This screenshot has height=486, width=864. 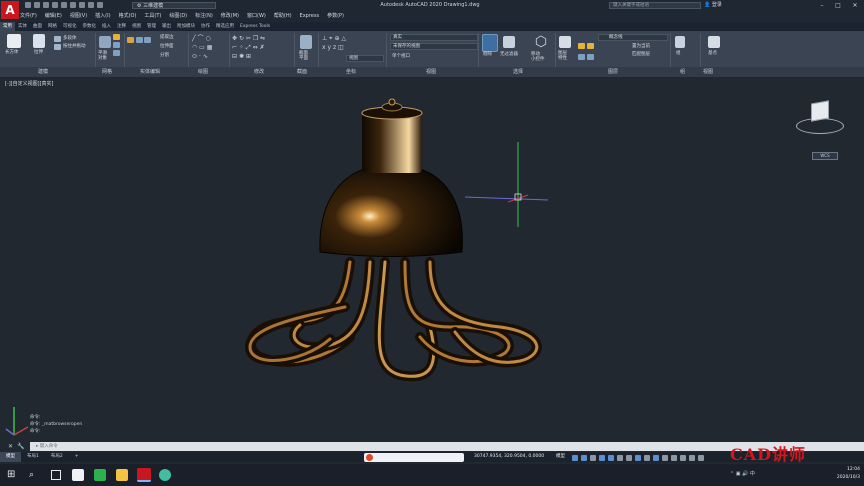 I want to click on viewcube-face, so click(x=820, y=111).